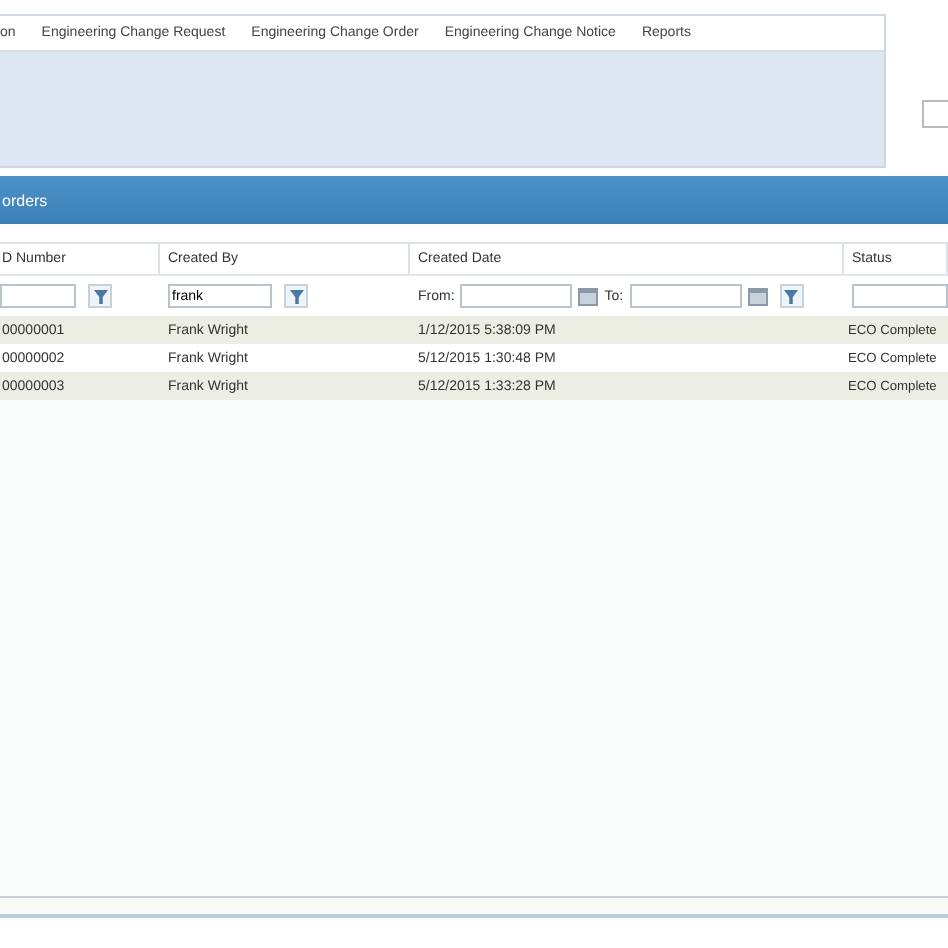  What do you see at coordinates (935, 114) in the screenshot?
I see `input-field` at bounding box center [935, 114].